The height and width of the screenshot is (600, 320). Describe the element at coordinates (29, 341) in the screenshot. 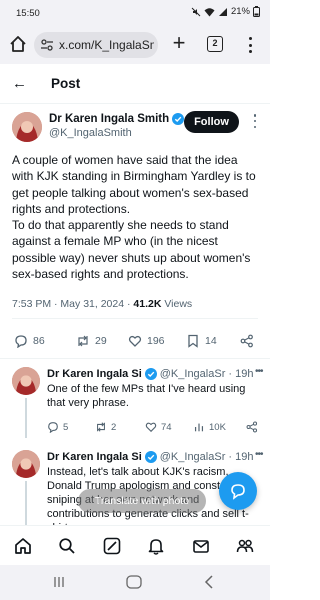

I see `reply-button: 86` at that location.